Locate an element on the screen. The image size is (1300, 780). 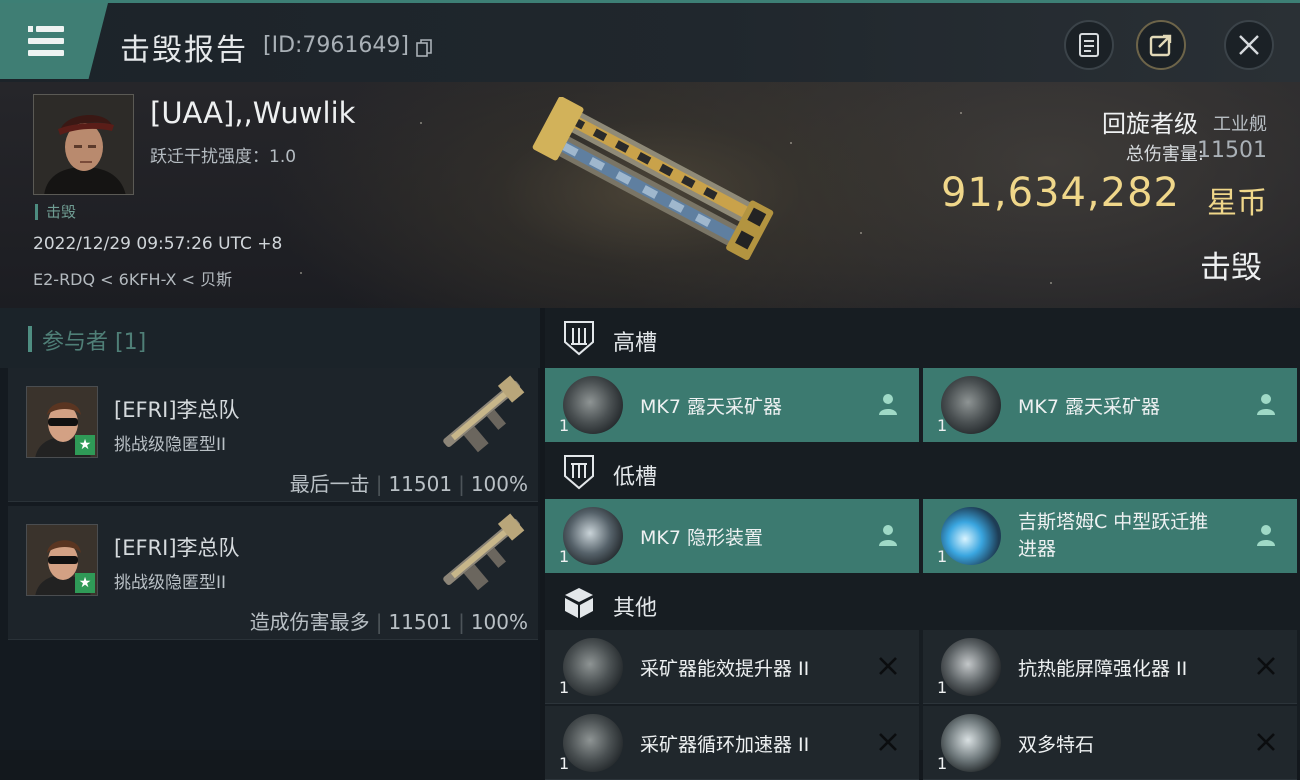
attacker-stats: 最后一击 | 11501 | 100% is located at coordinates (409, 482).